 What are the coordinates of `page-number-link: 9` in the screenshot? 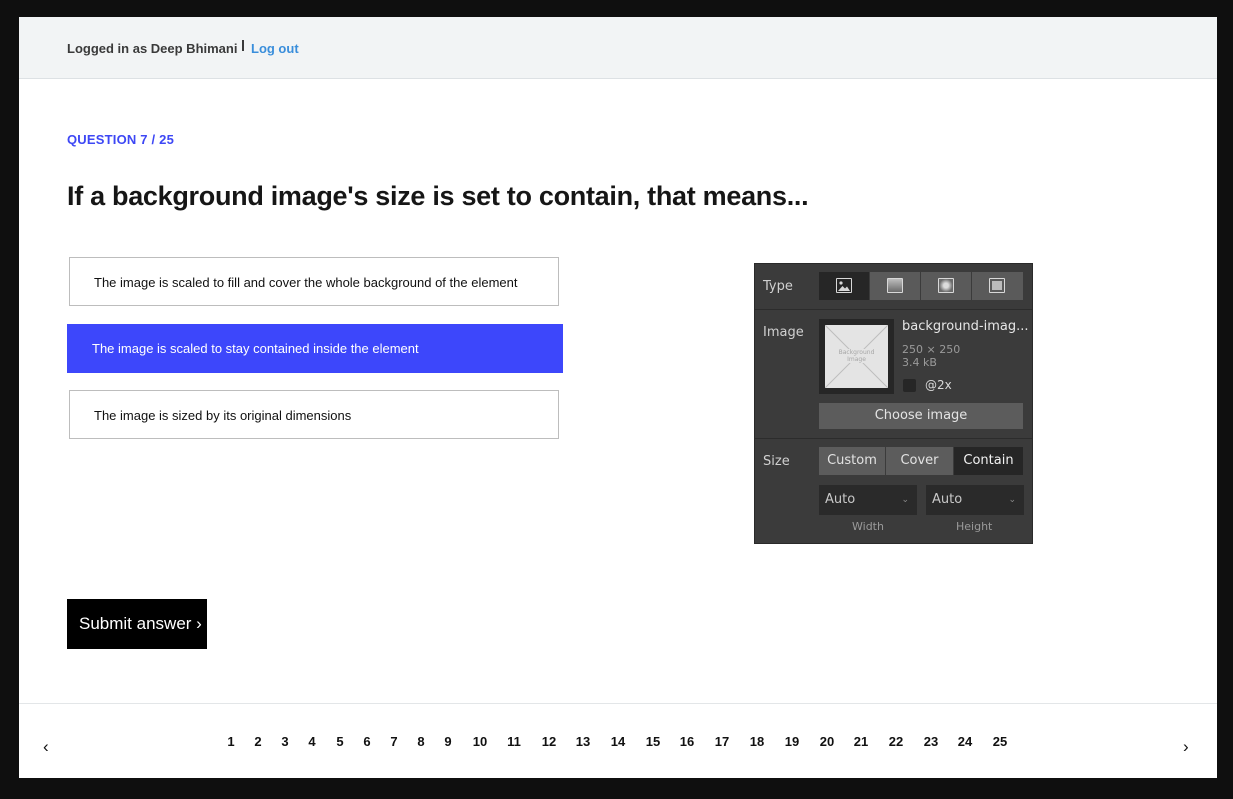 It's located at (447, 741).